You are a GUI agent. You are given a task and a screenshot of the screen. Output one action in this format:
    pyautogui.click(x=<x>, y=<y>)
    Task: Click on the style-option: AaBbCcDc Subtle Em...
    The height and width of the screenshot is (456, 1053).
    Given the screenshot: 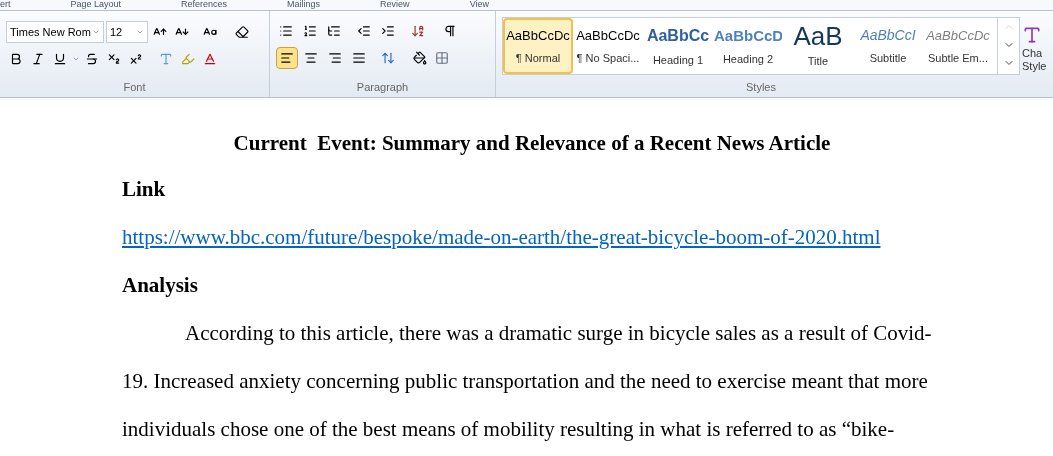 What is the action you would take?
    pyautogui.click(x=958, y=46)
    